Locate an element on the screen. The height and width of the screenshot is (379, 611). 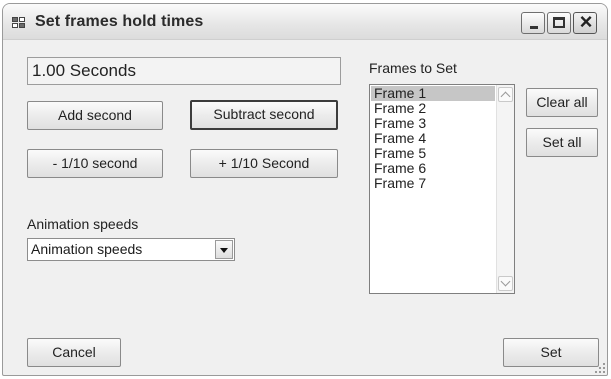
frame-list-item: Frame 6 is located at coordinates (433, 168).